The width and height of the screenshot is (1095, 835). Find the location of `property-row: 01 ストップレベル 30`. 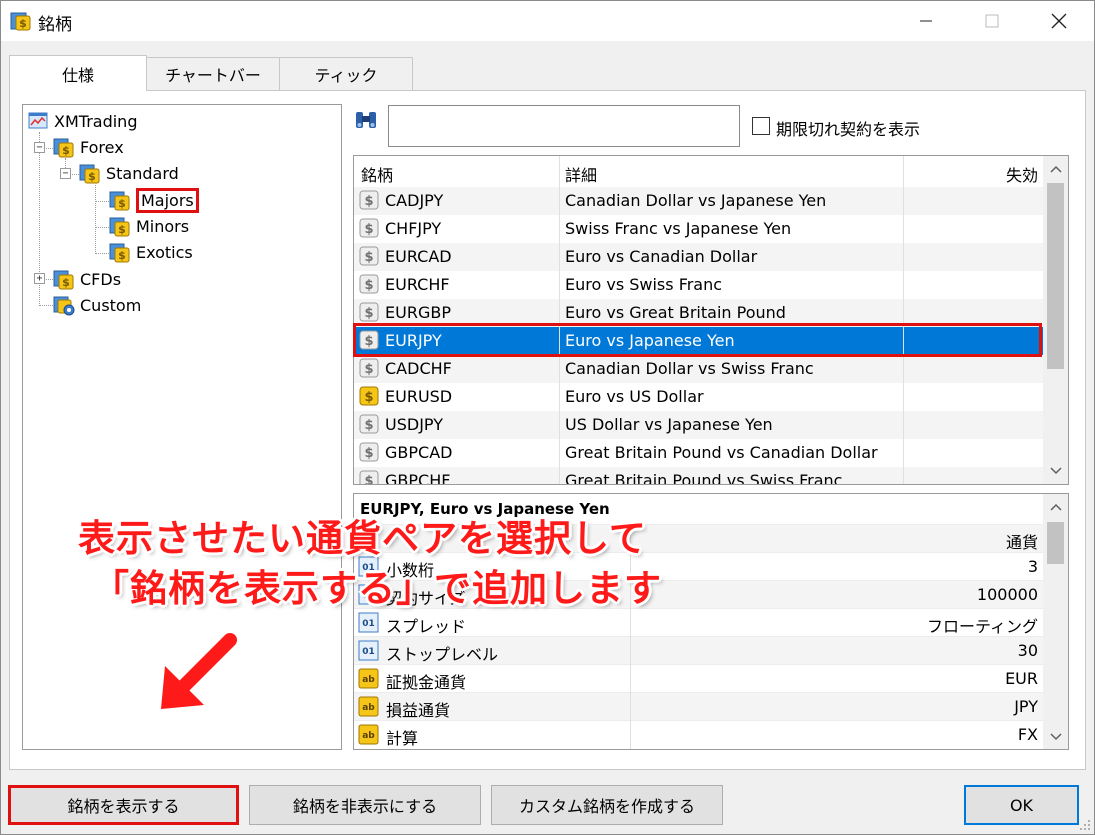

property-row: 01 ストップレベル 30 is located at coordinates (699, 650).